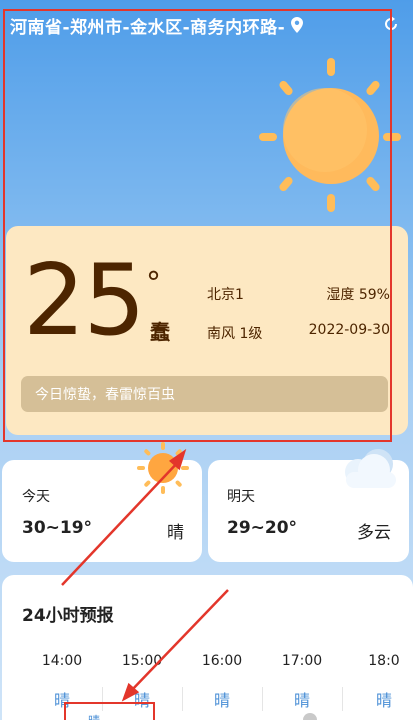  Describe the element at coordinates (349, 330) in the screenshot. I see `date-label: 2022-09-30` at that location.